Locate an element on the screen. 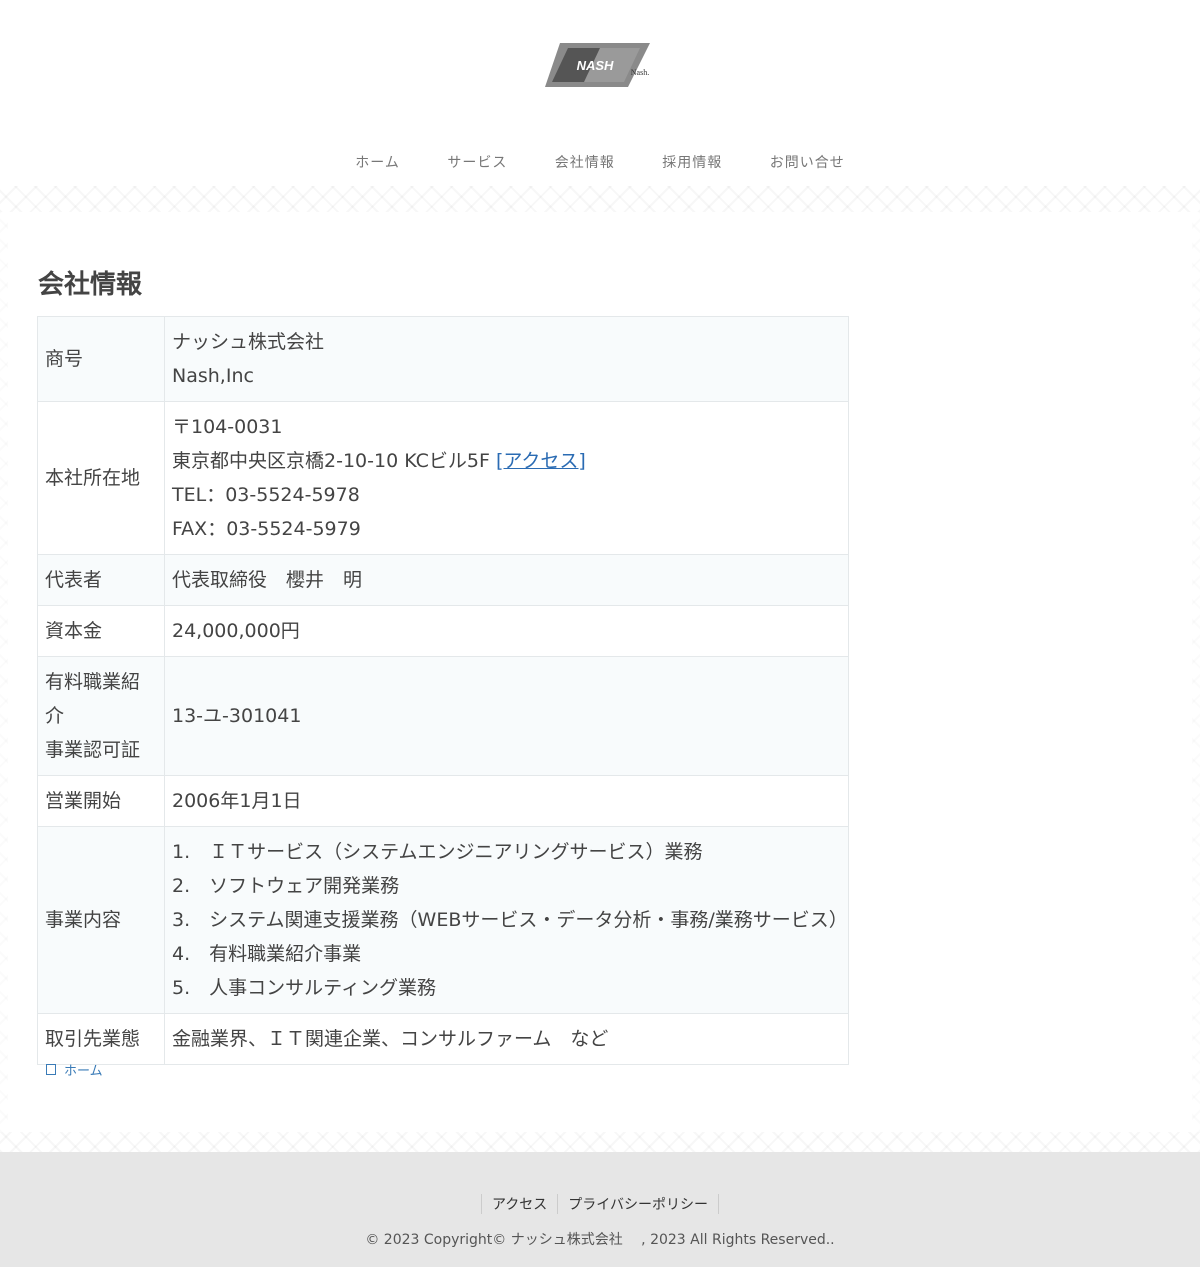  address-text: 東京都中央区京橋2-10-10 KCビル5F is located at coordinates (331, 461).